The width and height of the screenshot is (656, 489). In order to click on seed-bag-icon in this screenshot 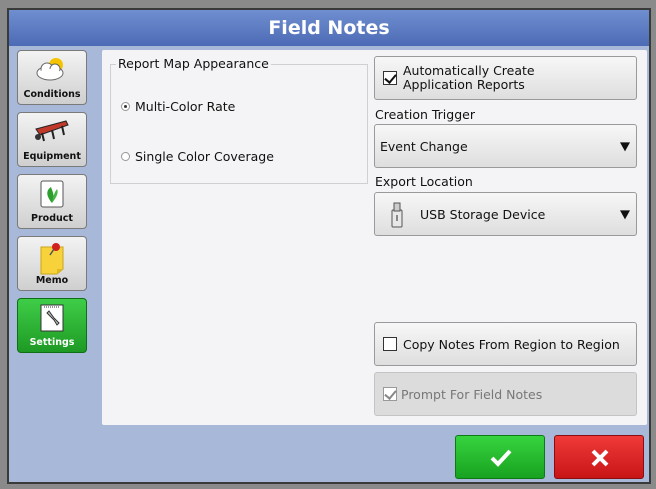, I will do `click(52, 196)`.